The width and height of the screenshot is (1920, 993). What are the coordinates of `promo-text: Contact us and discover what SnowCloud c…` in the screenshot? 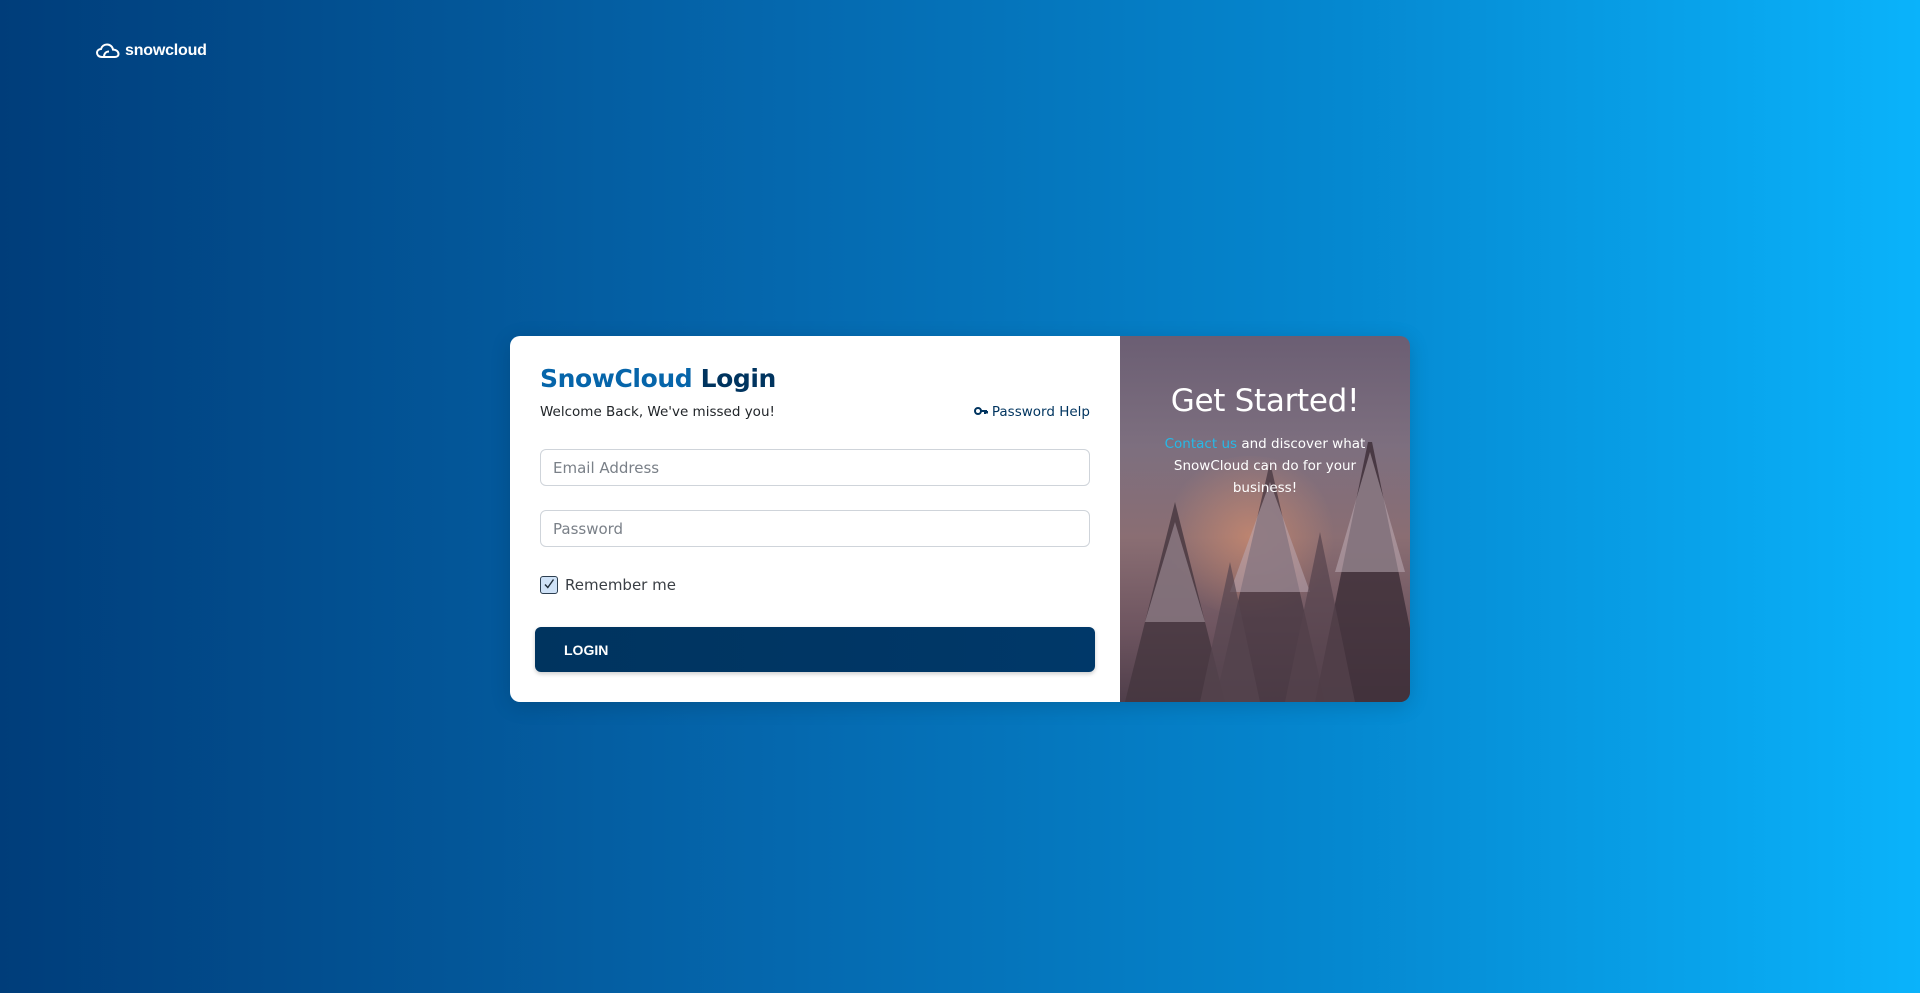 It's located at (1265, 466).